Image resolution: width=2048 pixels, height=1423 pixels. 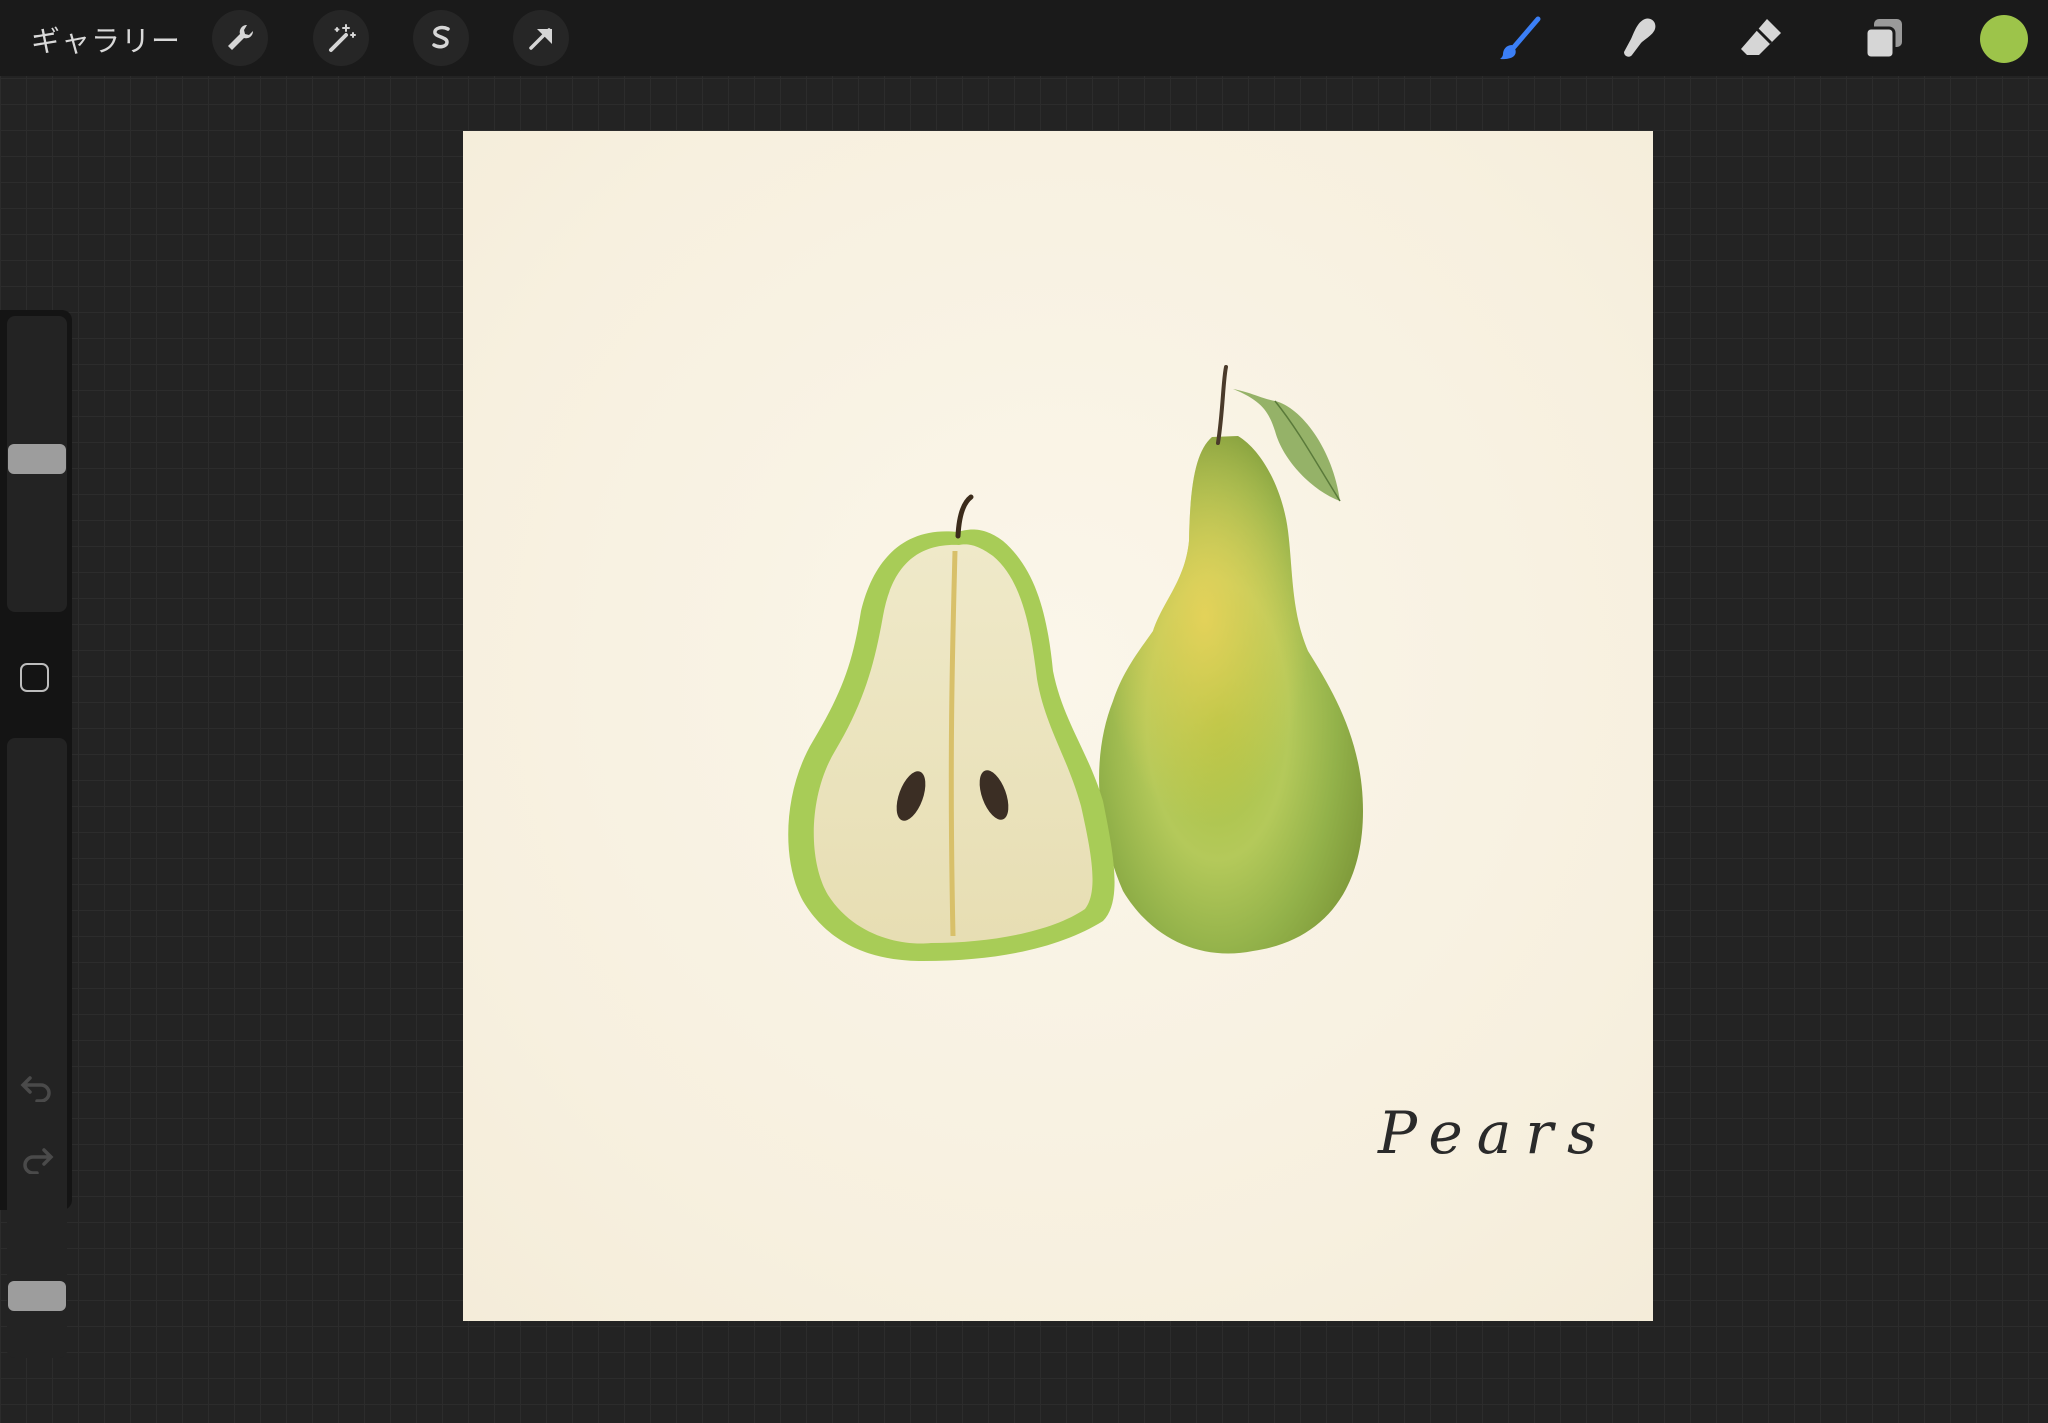 I want to click on redo-icon, so click(x=38, y=1161).